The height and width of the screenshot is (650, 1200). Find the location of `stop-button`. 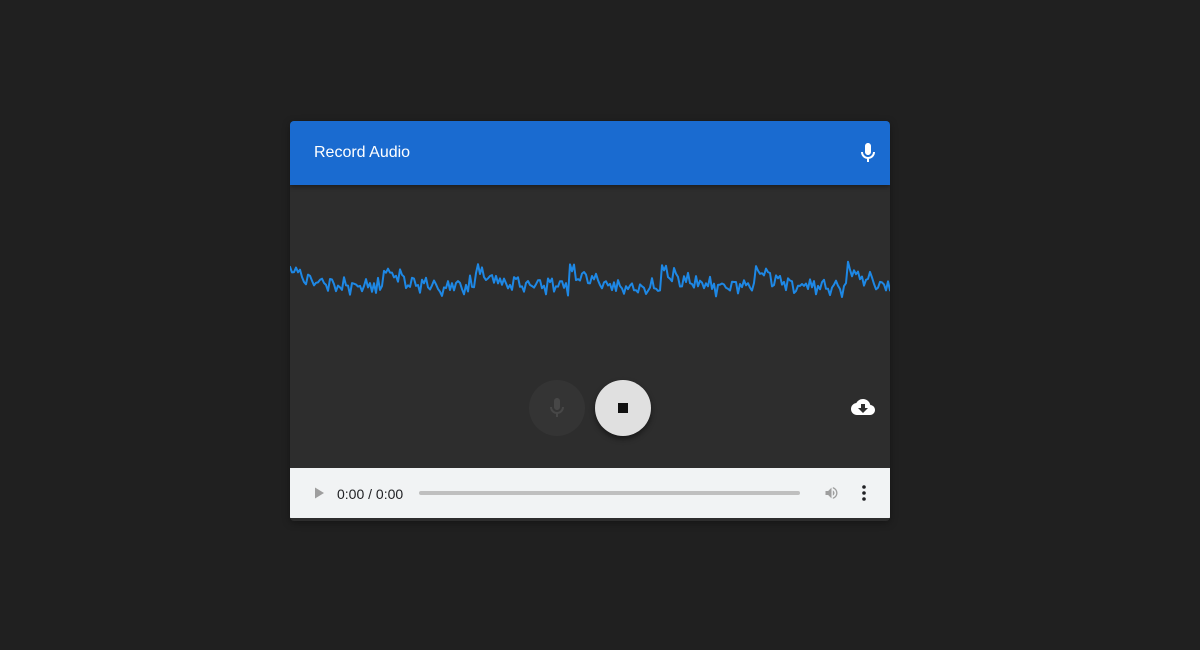

stop-button is located at coordinates (623, 408).